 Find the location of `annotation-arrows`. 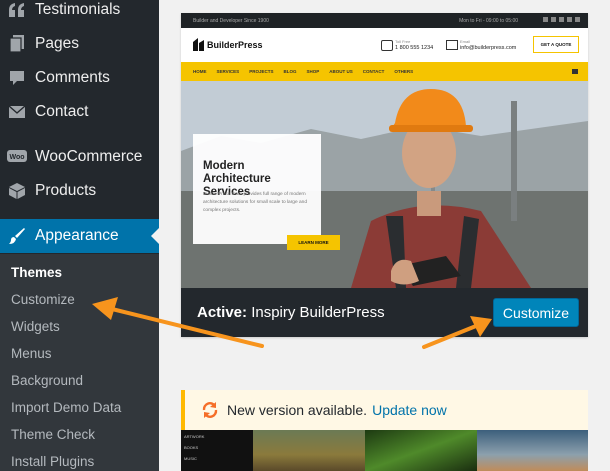

annotation-arrows is located at coordinates (292, 323).